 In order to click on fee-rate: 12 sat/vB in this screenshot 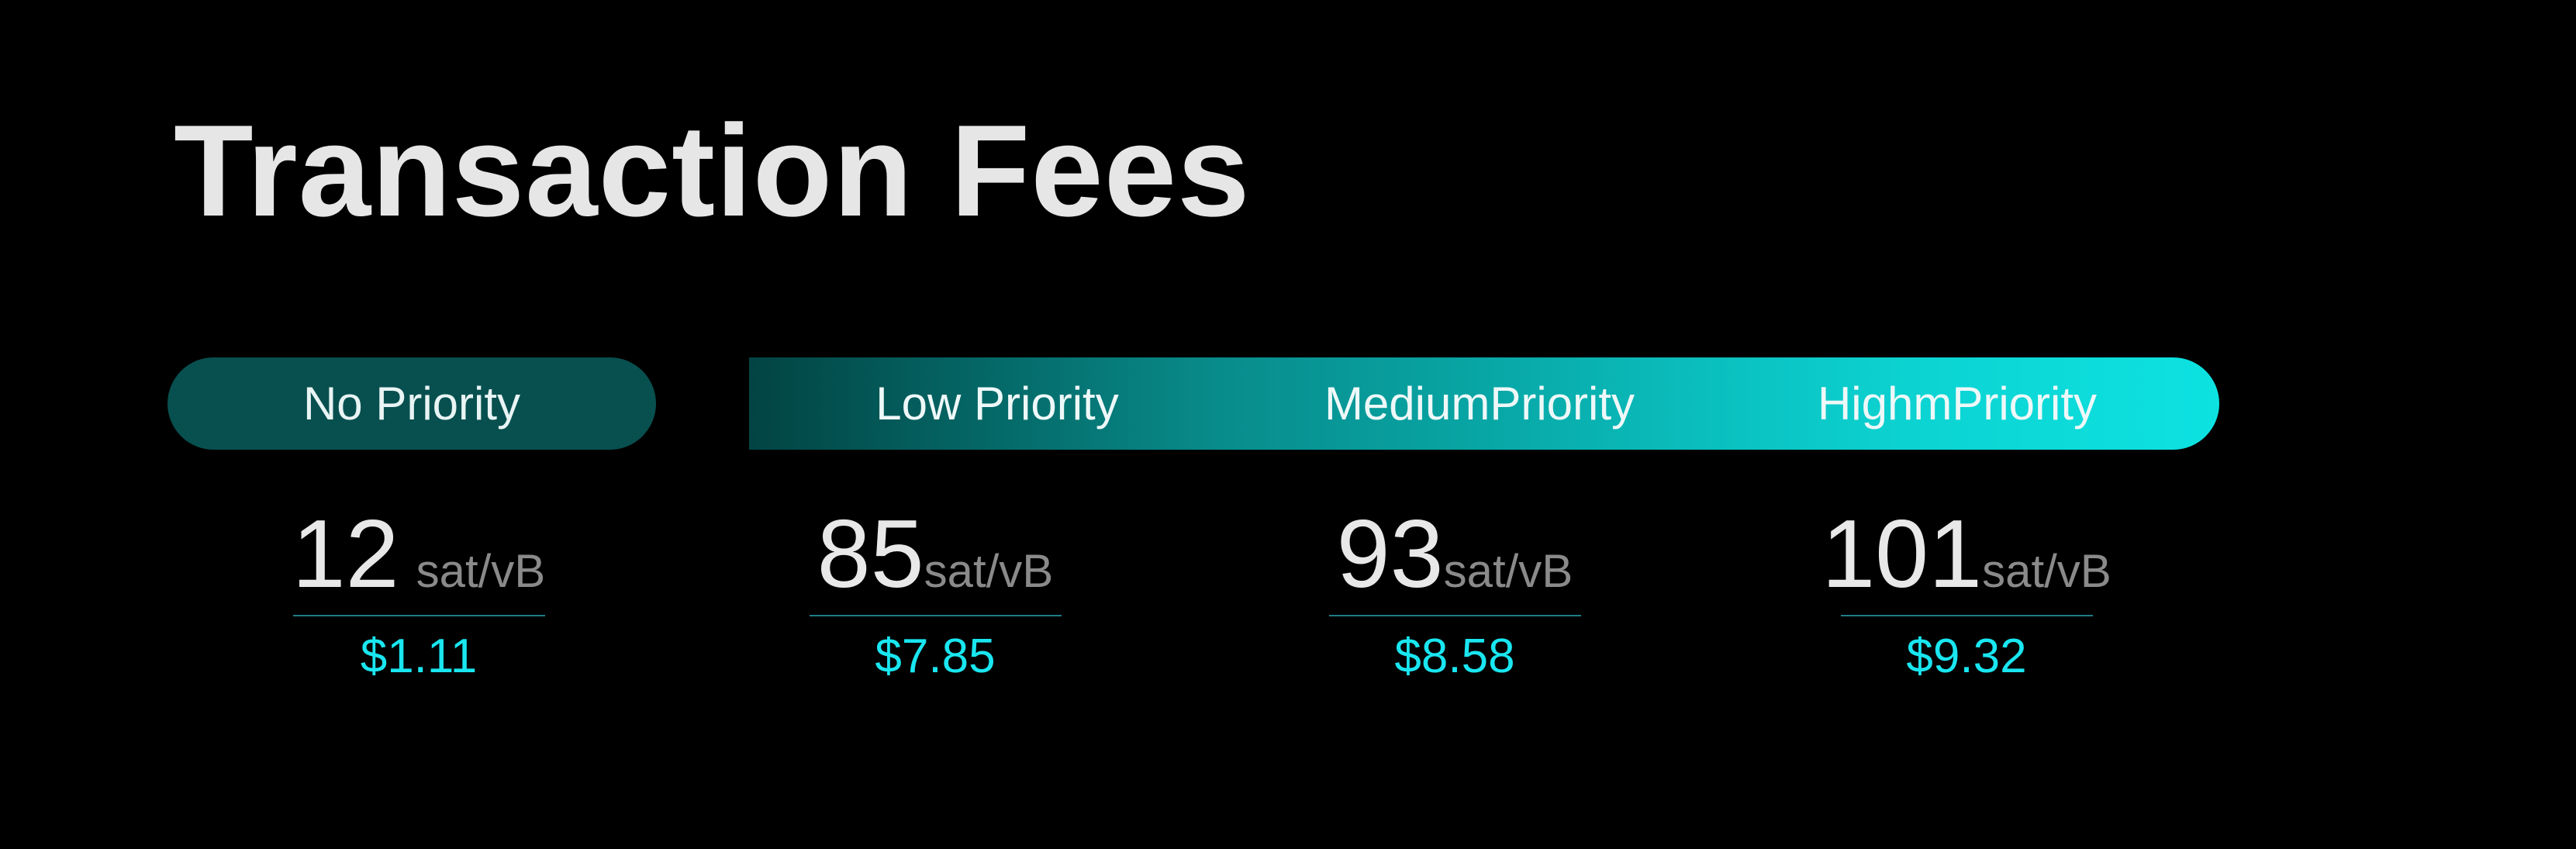, I will do `click(419, 555)`.